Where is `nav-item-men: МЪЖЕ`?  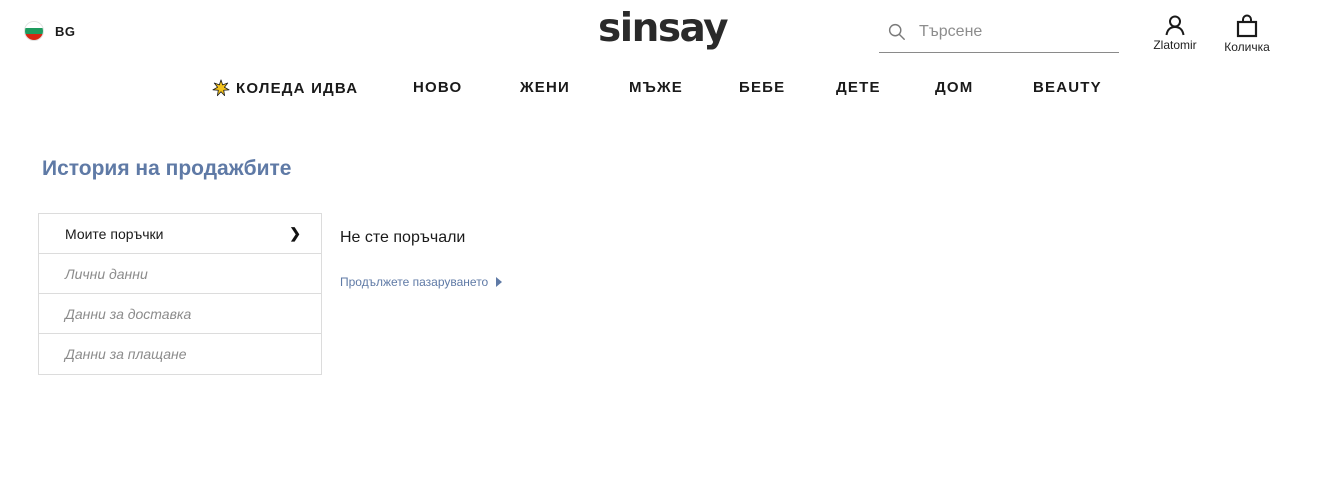
nav-item-men: МЪЖЕ is located at coordinates (656, 87).